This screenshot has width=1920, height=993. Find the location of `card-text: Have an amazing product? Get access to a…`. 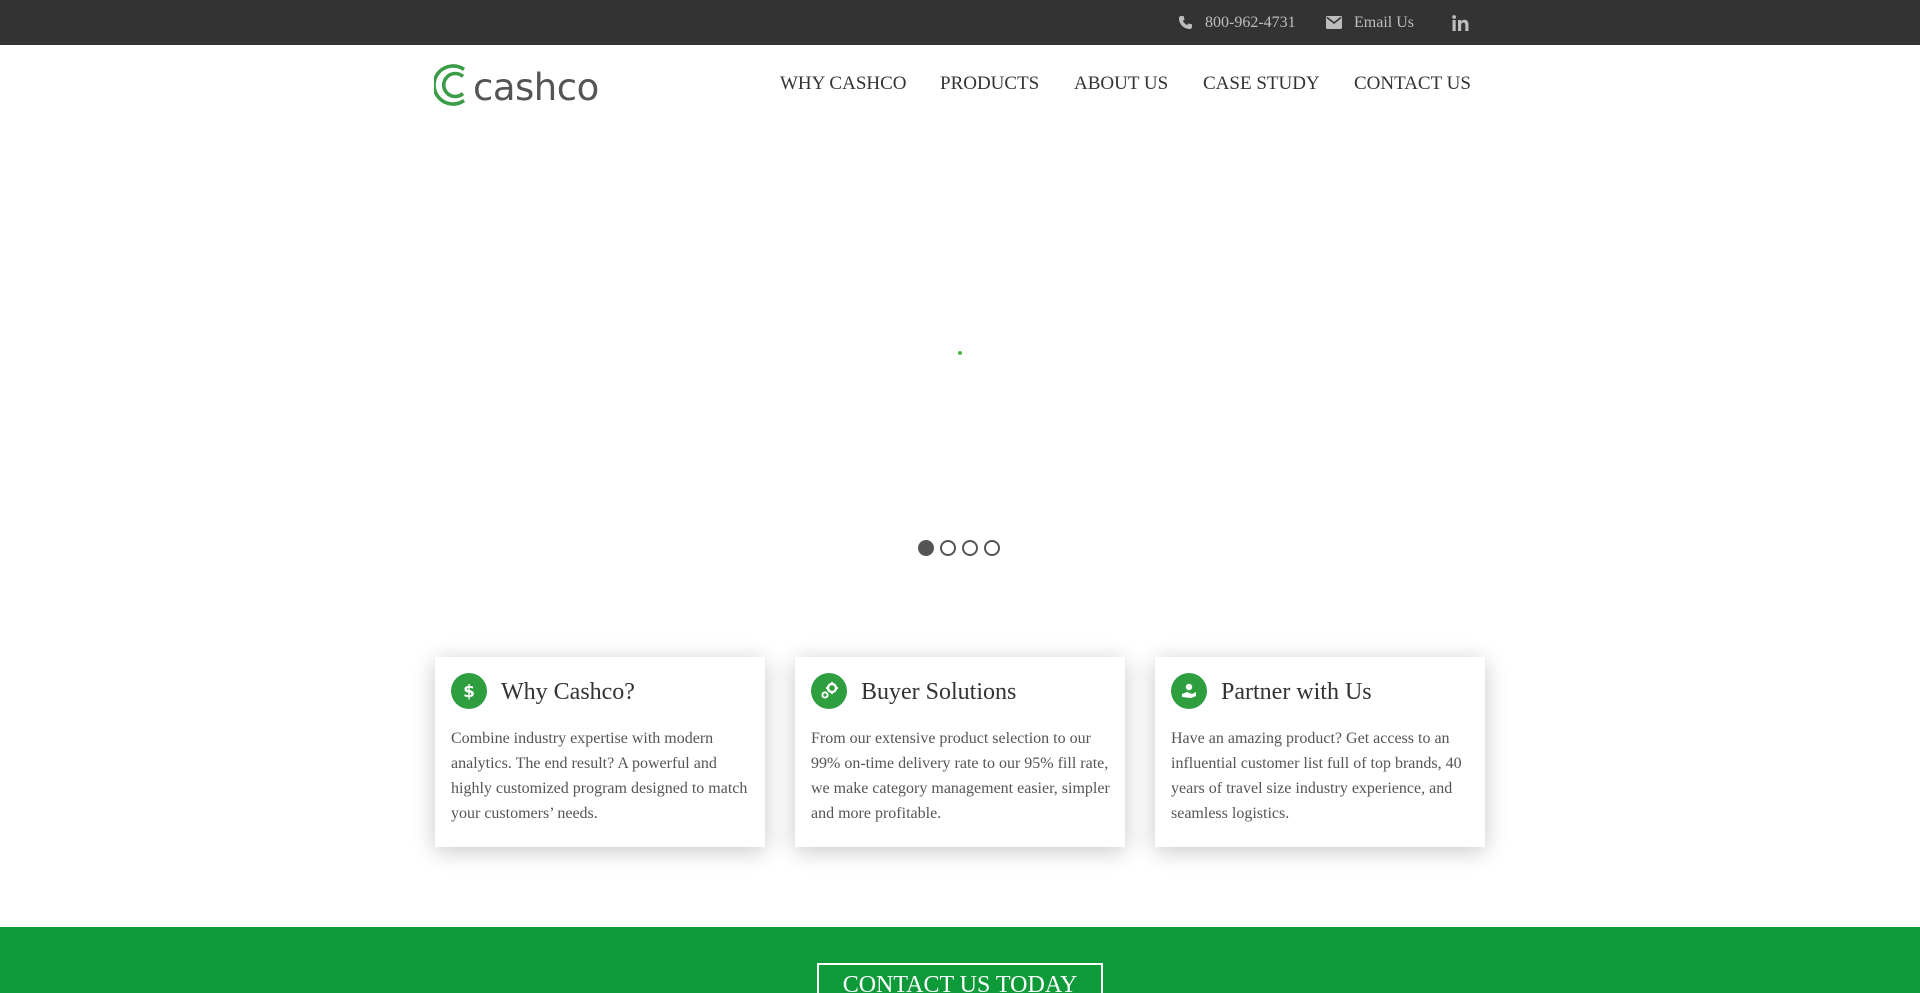

card-text: Have an amazing product? Get access to a… is located at coordinates (1316, 776).